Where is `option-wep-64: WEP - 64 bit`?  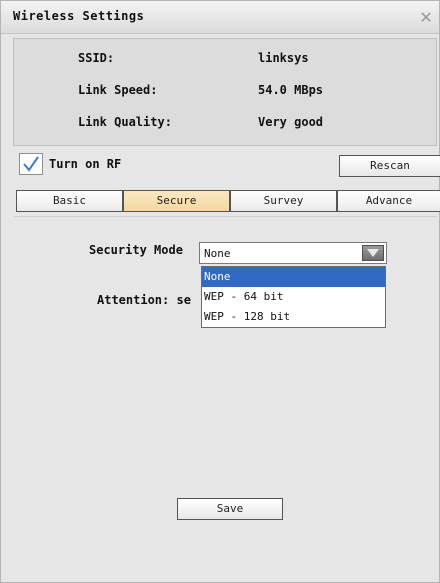
option-wep-64: WEP - 64 bit is located at coordinates (293, 297).